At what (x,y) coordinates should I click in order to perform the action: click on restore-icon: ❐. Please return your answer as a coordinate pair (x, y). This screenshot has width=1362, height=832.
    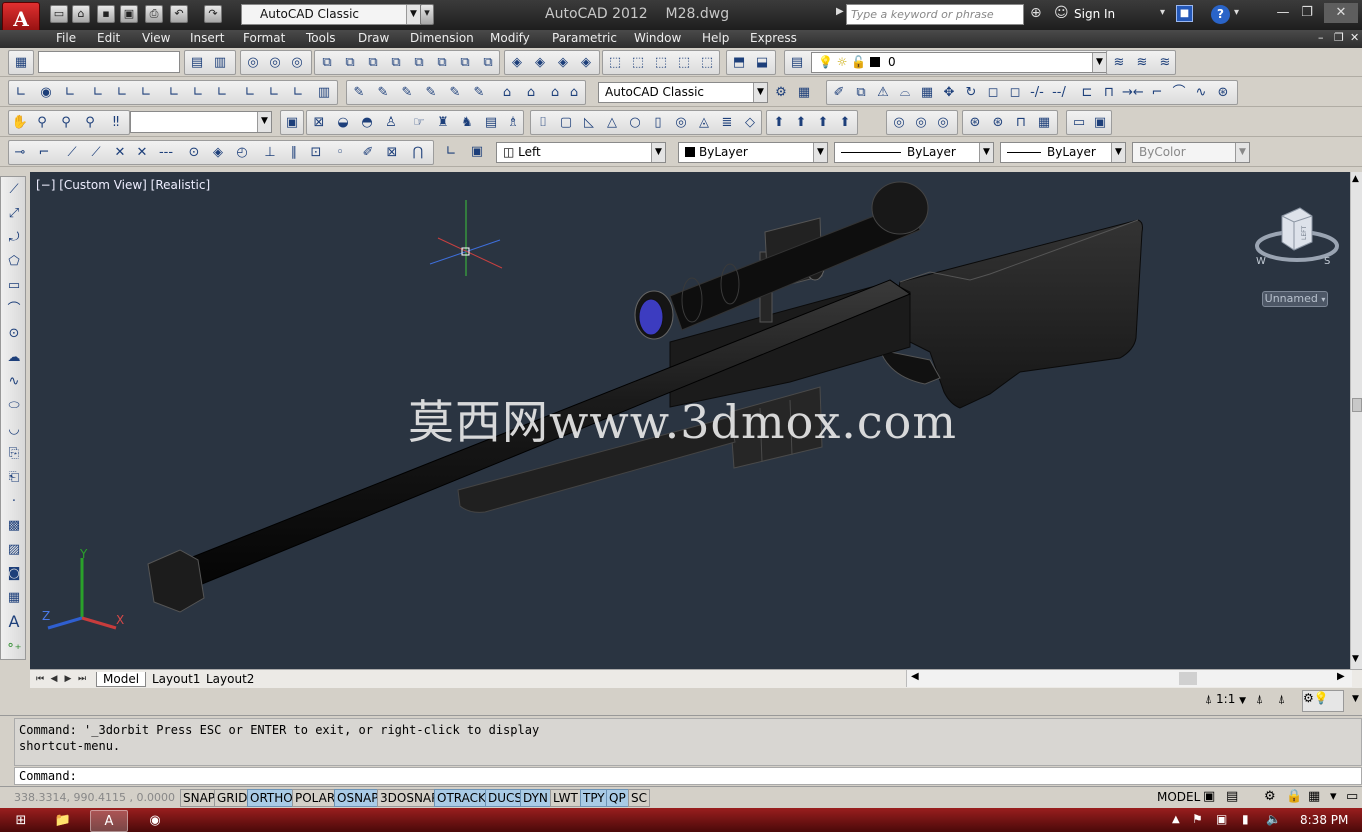
    Looking at the image, I should click on (1307, 13).